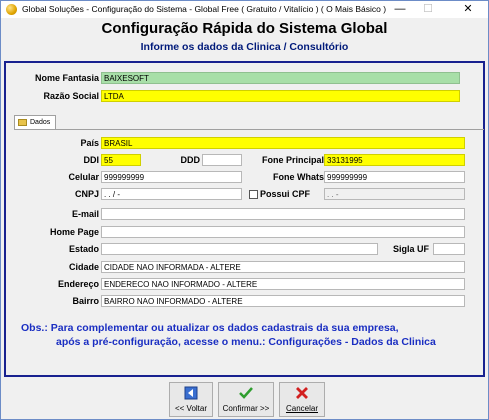 This screenshot has height=420, width=489. What do you see at coordinates (394, 160) in the screenshot?
I see `fone-principal-field: 33131995` at bounding box center [394, 160].